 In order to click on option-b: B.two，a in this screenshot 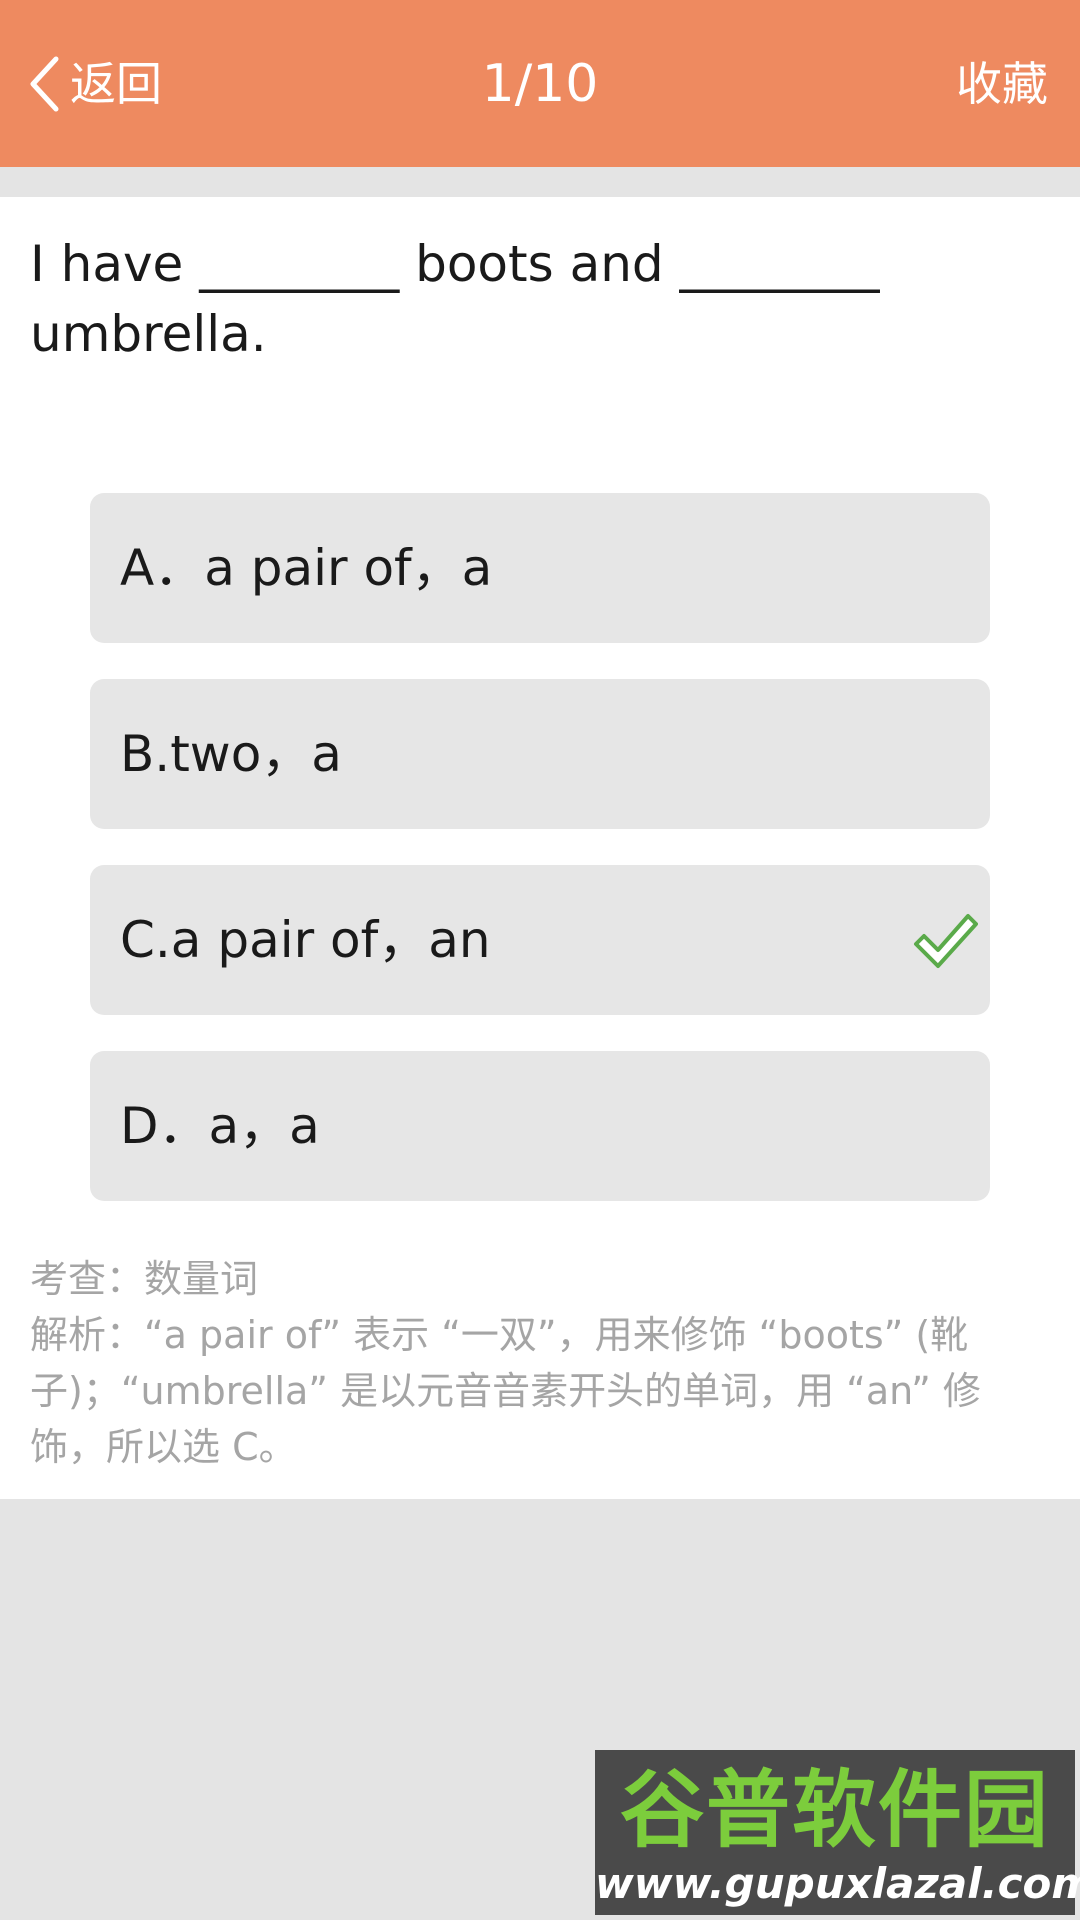, I will do `click(540, 754)`.